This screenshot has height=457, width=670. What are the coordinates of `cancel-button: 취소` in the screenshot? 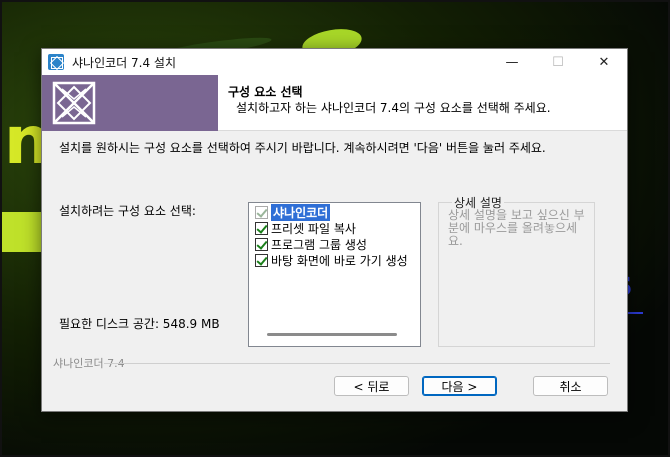 It's located at (570, 386).